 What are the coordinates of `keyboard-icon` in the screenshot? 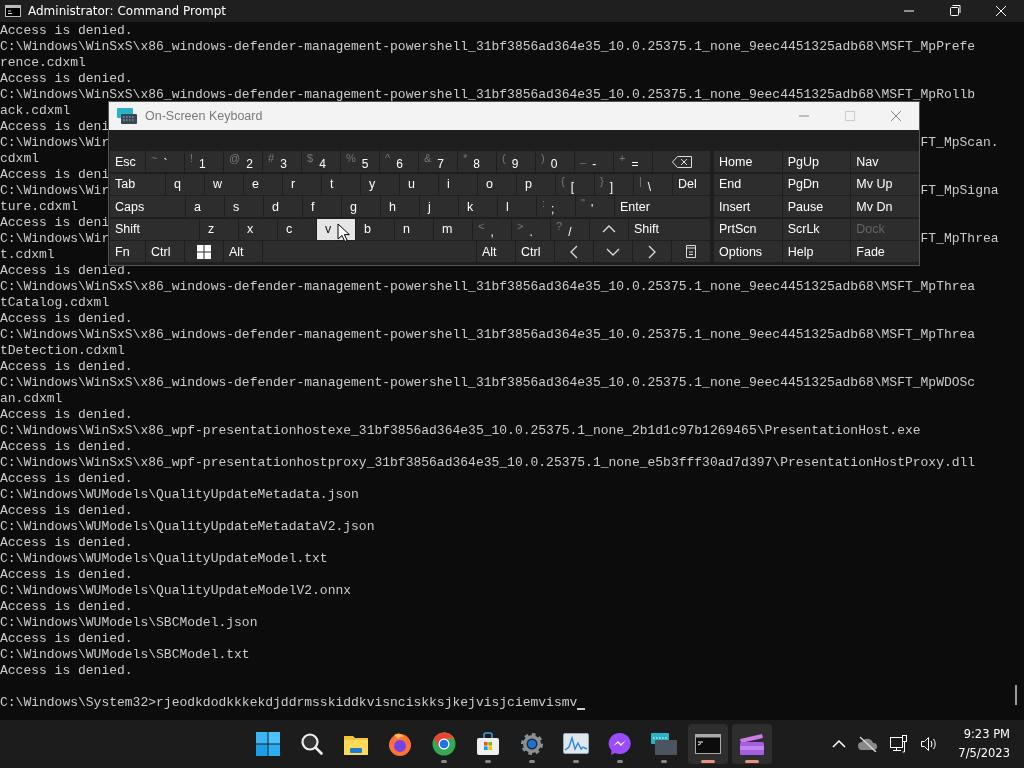 It's located at (127, 116).